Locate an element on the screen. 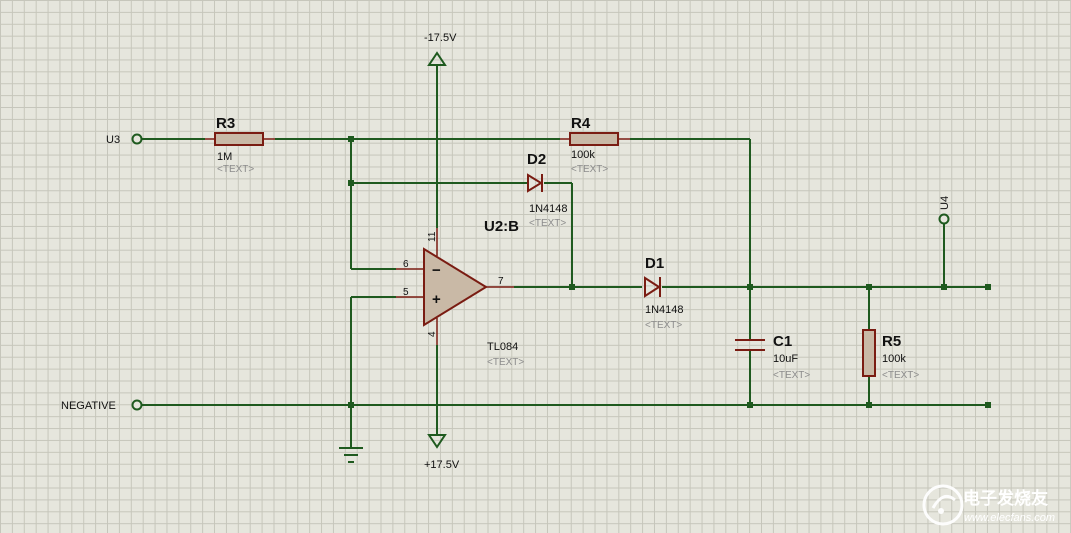 The height and width of the screenshot is (533, 1071). d2-ref: D2 is located at coordinates (536, 159).